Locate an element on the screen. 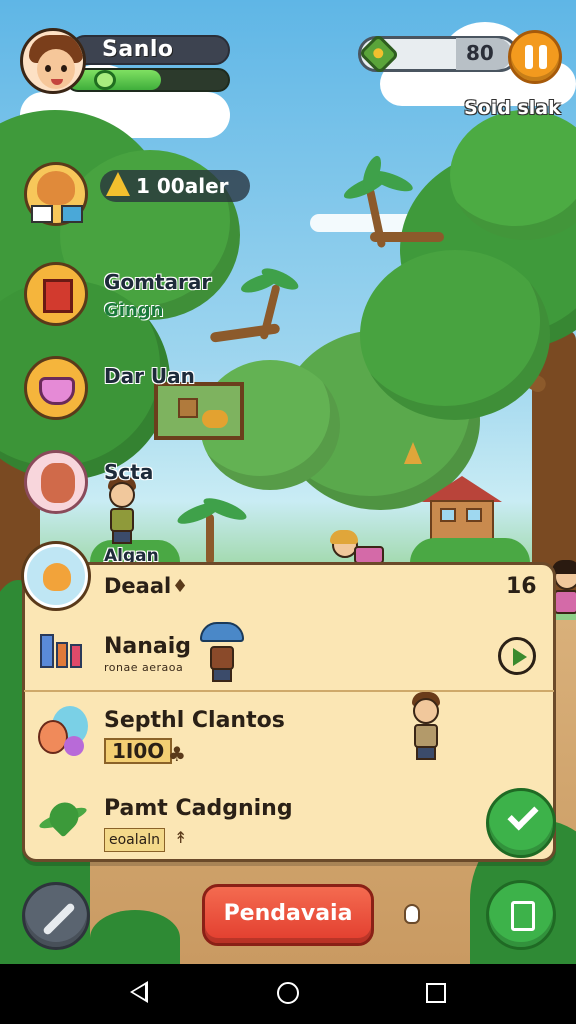 This screenshot has height=1024, width=576. main-action-button: Pendavaia is located at coordinates (288, 915).